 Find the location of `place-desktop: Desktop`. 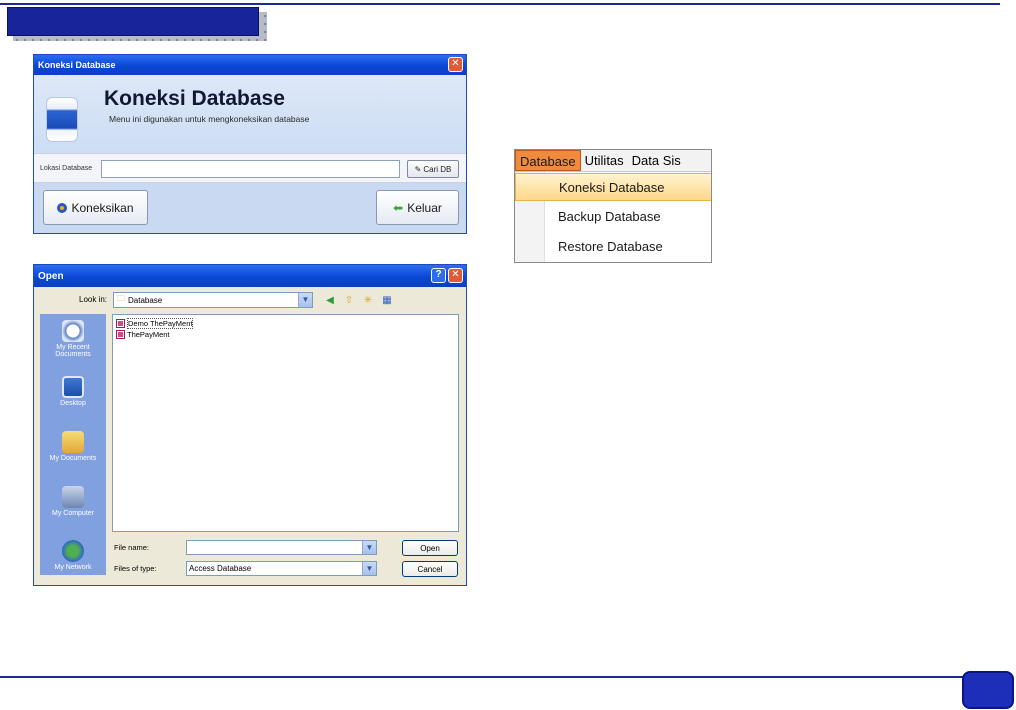

place-desktop: Desktop is located at coordinates (73, 391).